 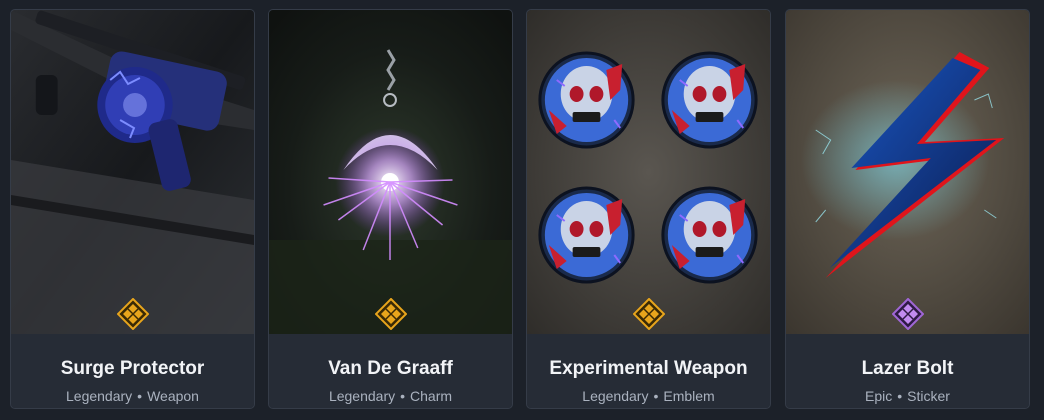 I want to click on item-info: Surge Protector Legendary • Weapon, so click(x=132, y=371).